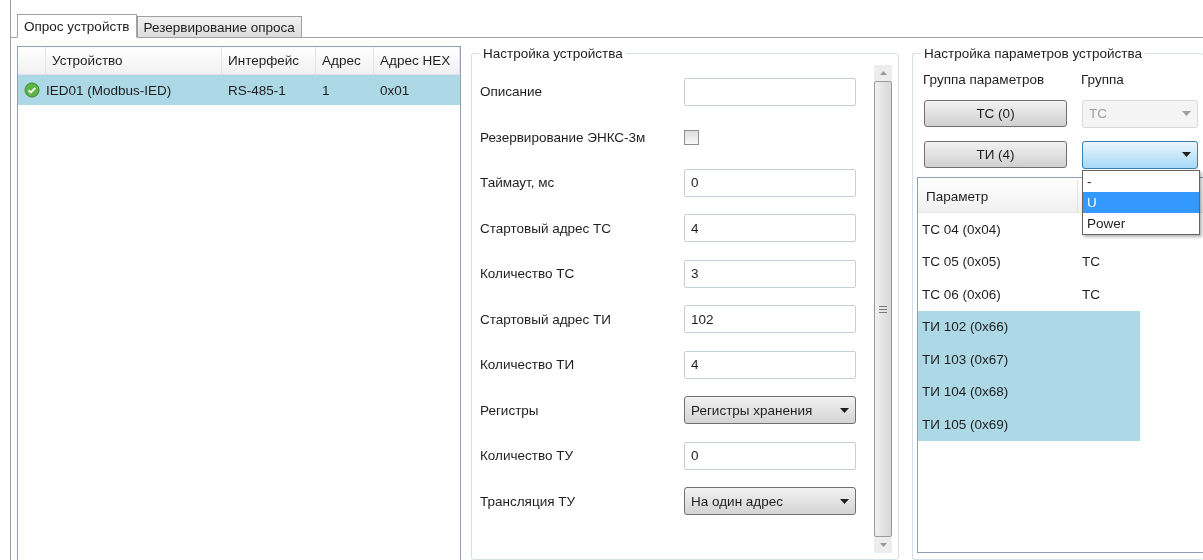 Image resolution: width=1203 pixels, height=560 pixels. I want to click on field-label: Стартовый адрес ТС, so click(546, 228).